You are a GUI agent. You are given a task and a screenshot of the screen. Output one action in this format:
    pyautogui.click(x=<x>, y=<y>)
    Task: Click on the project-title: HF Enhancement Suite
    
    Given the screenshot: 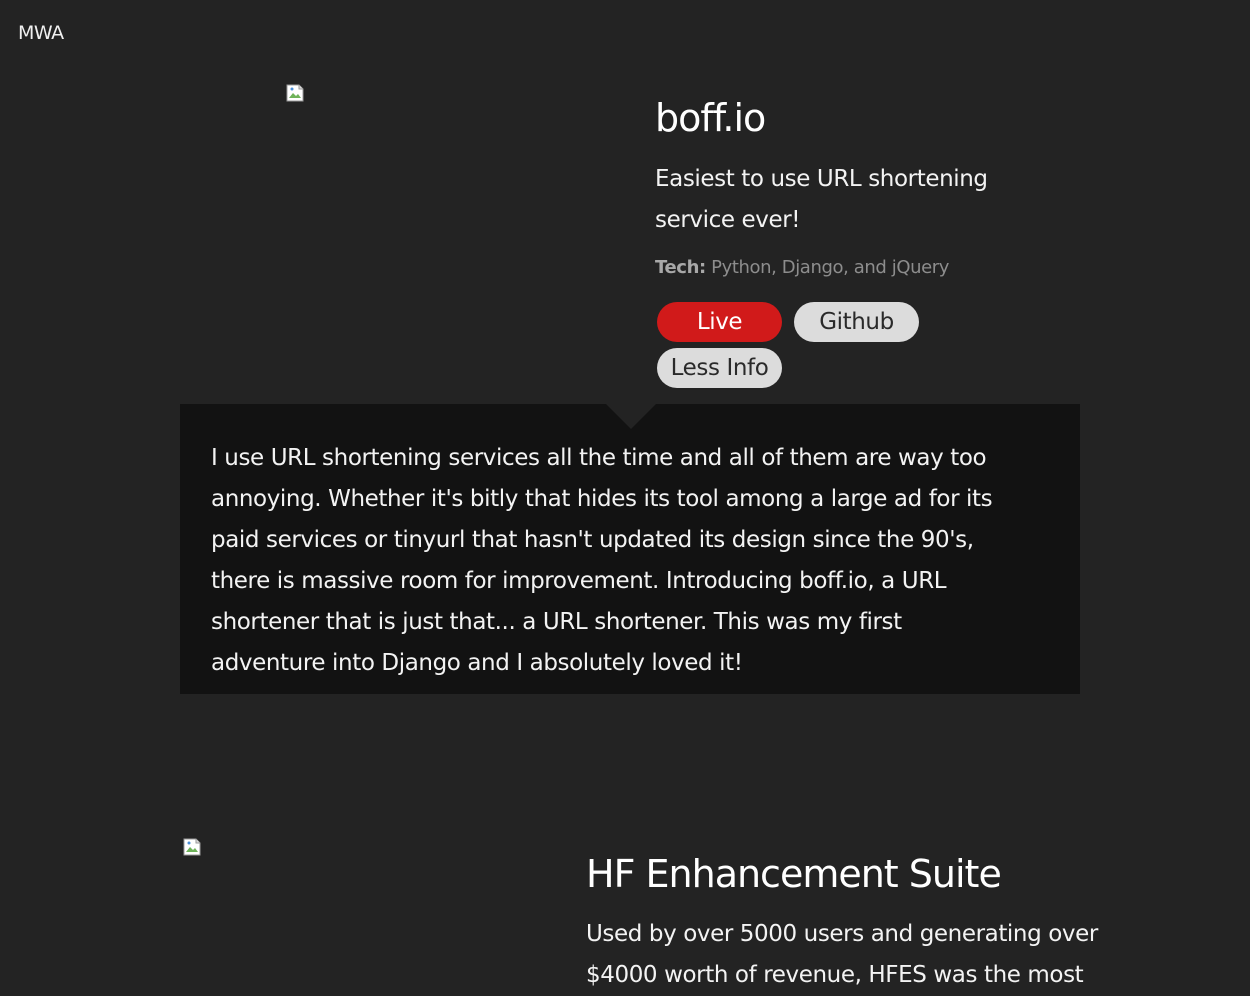 What is the action you would take?
    pyautogui.click(x=794, y=874)
    